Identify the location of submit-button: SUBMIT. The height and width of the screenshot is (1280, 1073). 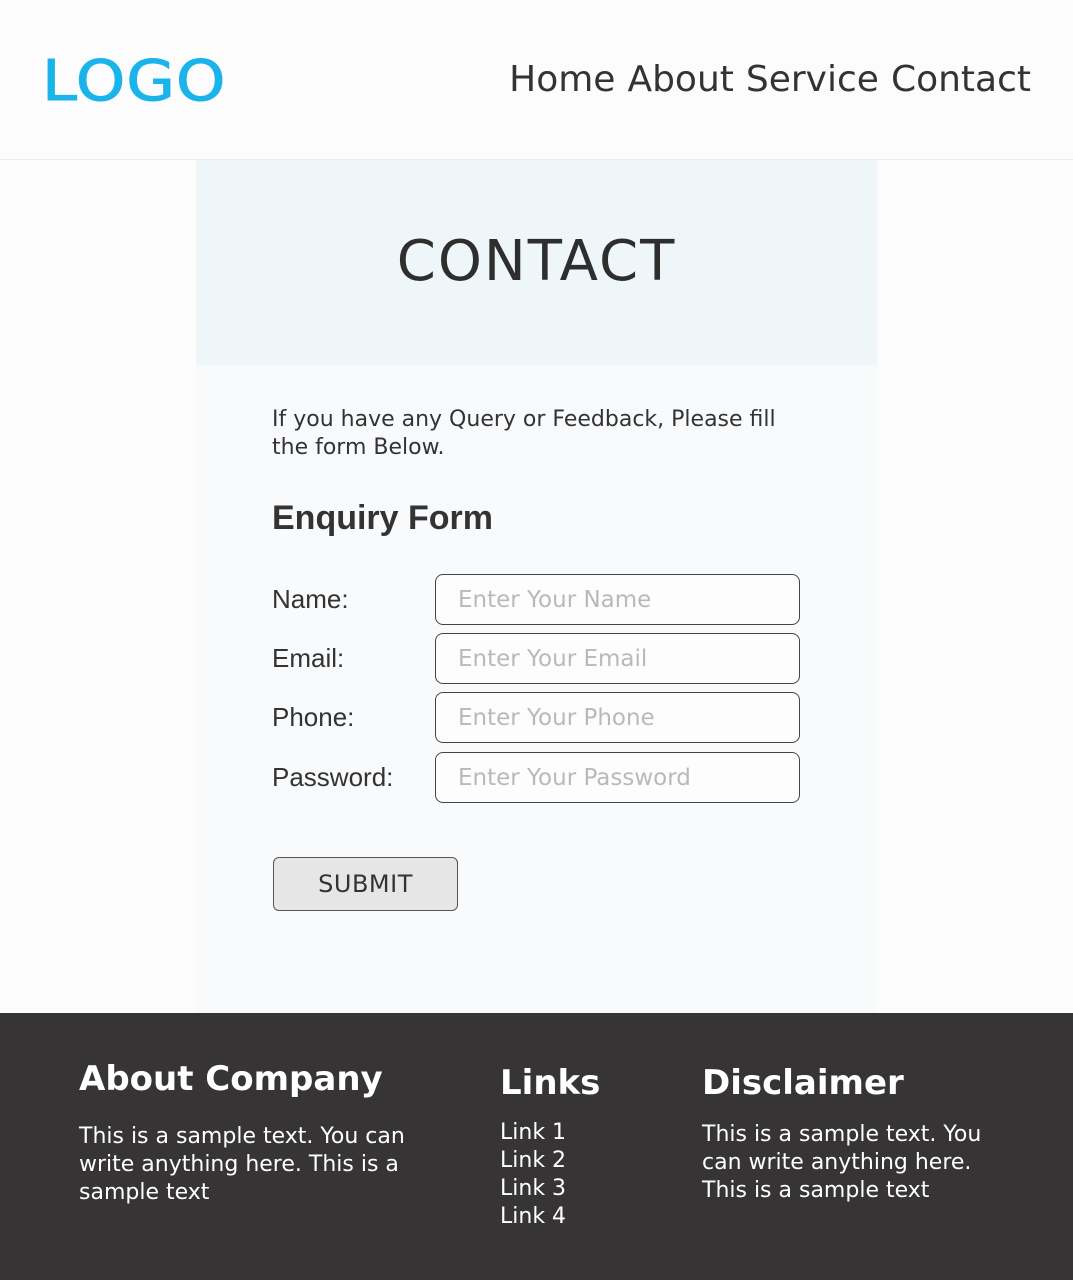
(365, 884).